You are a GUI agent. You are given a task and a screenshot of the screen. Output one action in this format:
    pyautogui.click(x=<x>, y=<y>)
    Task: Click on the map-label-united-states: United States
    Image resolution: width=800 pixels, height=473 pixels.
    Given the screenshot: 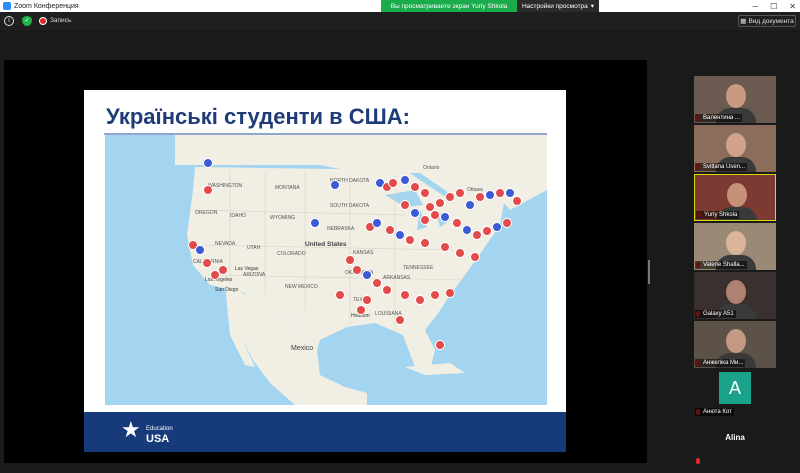 What is the action you would take?
    pyautogui.click(x=326, y=244)
    